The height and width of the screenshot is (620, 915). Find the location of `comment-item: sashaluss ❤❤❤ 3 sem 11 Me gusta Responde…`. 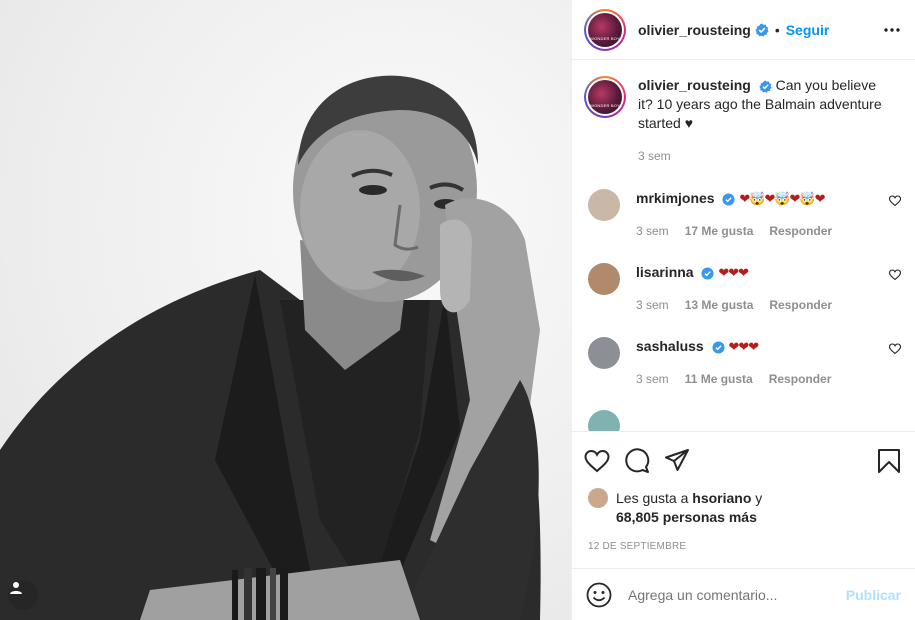

comment-item: sashaluss ❤❤❤ 3 sem 11 Me gusta Responde… is located at coordinates (742, 362).